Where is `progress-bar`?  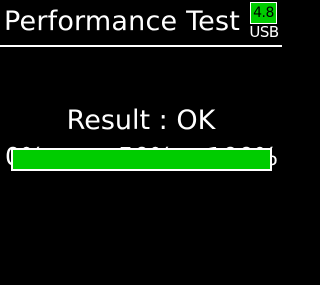
progress-bar is located at coordinates (141, 159).